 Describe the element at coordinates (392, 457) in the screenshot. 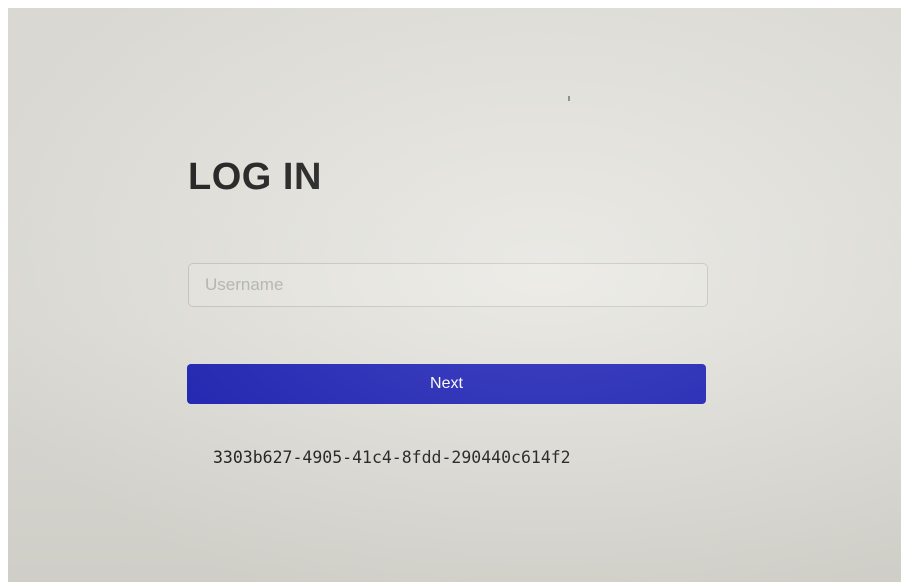

I see `session-id-text: 3303b627-4905-41c4-8fdd-290440c614f2` at that location.